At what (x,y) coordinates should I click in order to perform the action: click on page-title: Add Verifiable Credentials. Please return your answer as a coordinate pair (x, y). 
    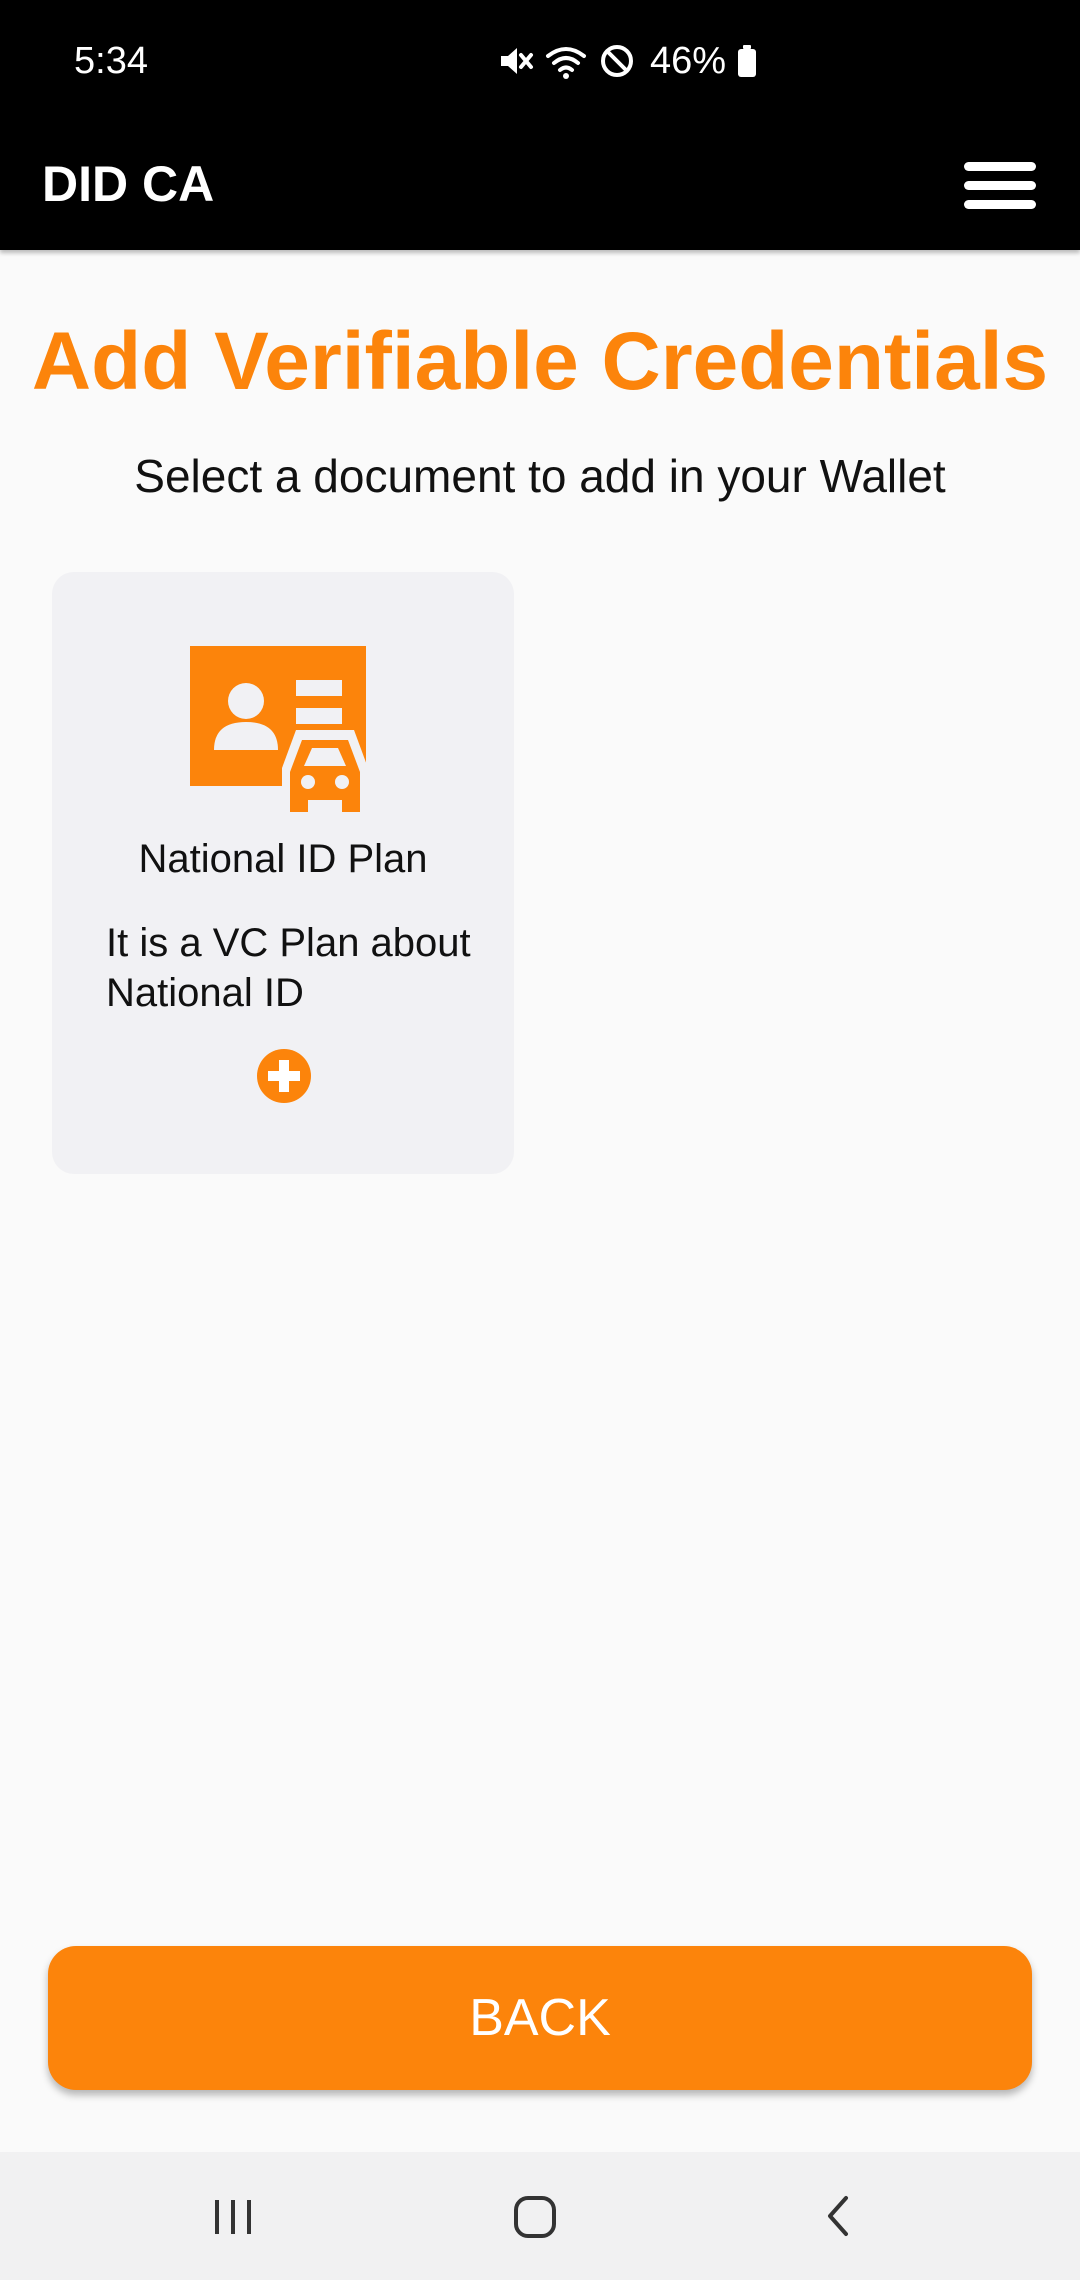
    Looking at the image, I should click on (540, 361).